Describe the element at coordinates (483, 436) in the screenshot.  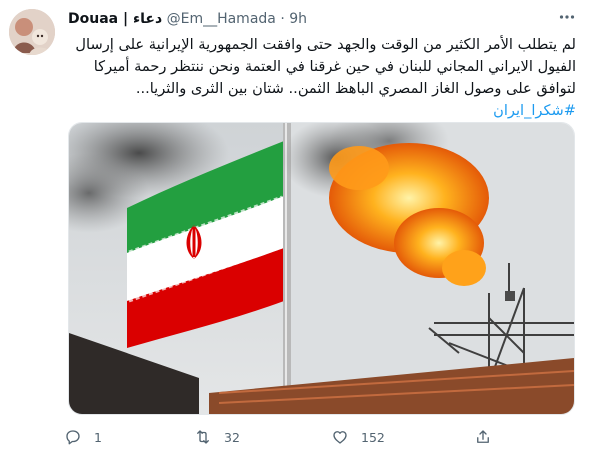
I see `share-icon` at that location.